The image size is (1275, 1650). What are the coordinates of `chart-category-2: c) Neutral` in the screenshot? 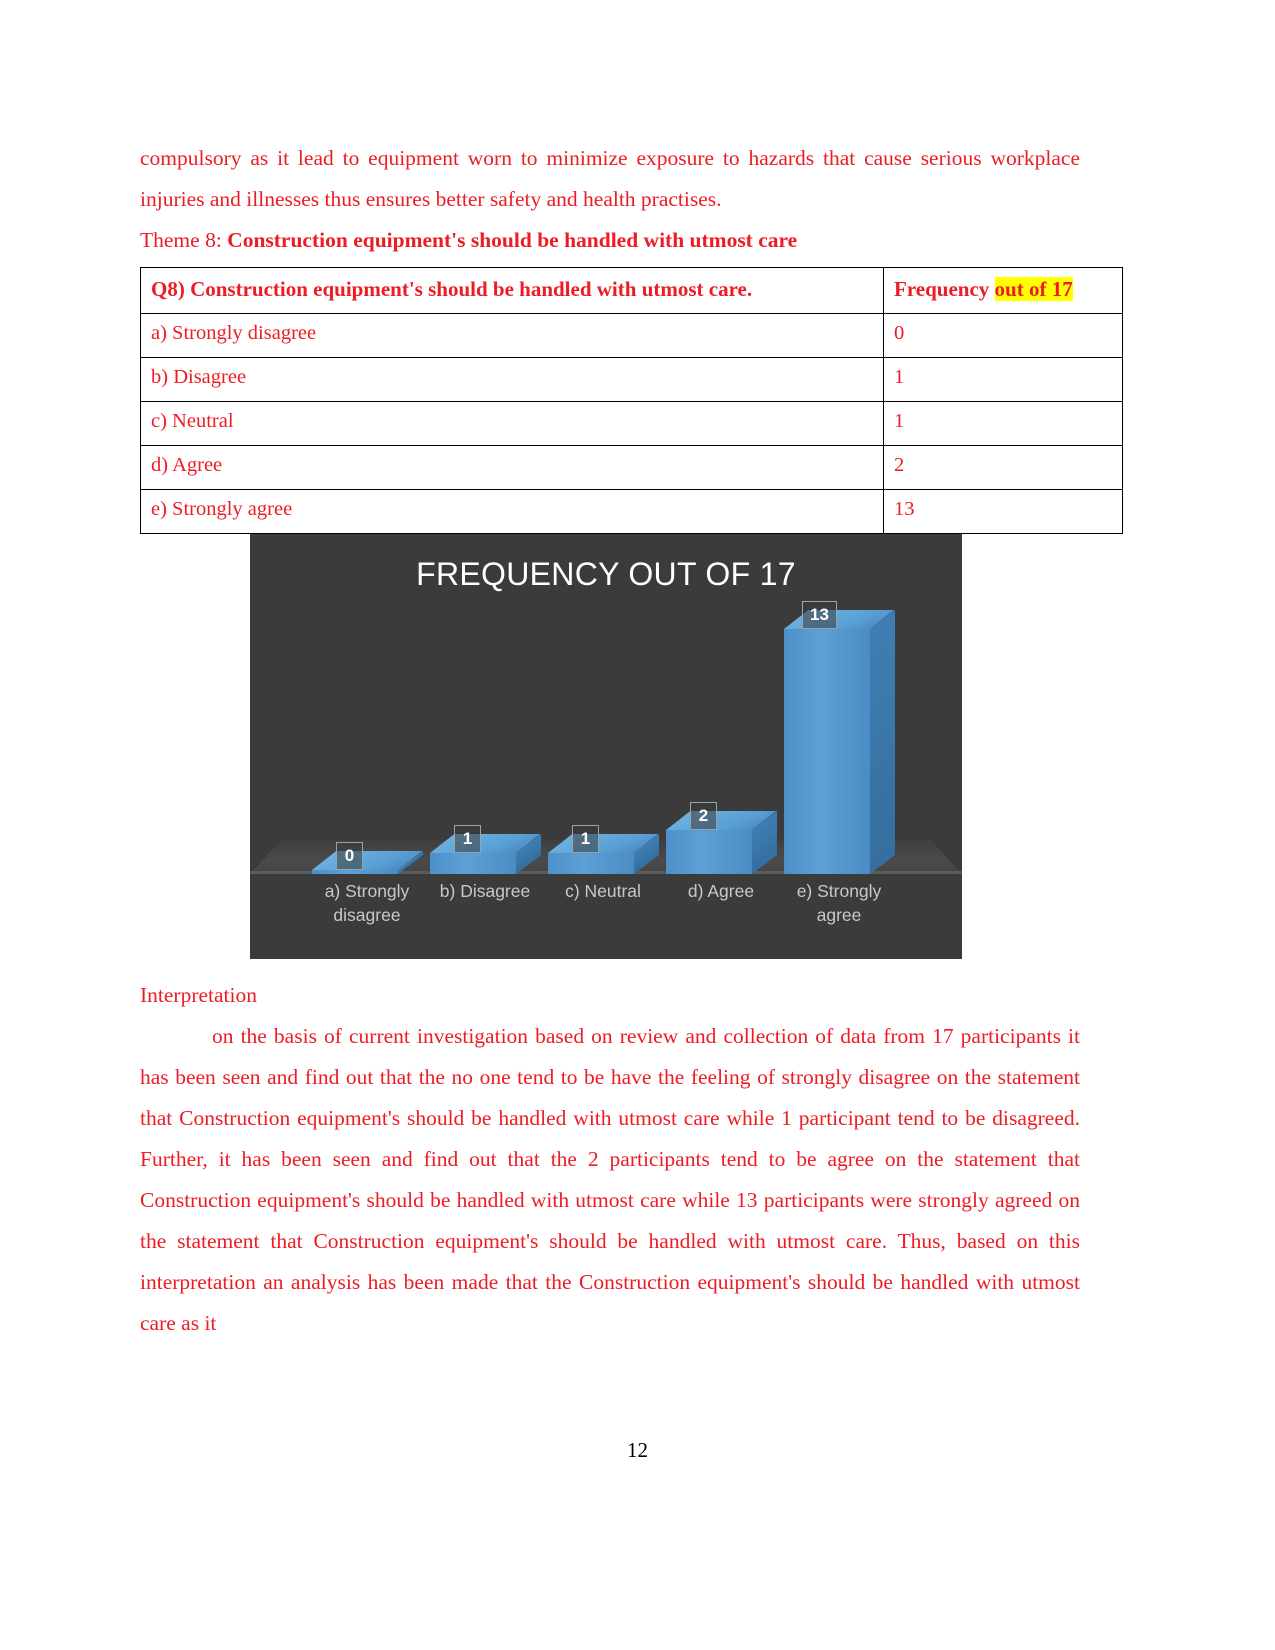 It's located at (603, 891).